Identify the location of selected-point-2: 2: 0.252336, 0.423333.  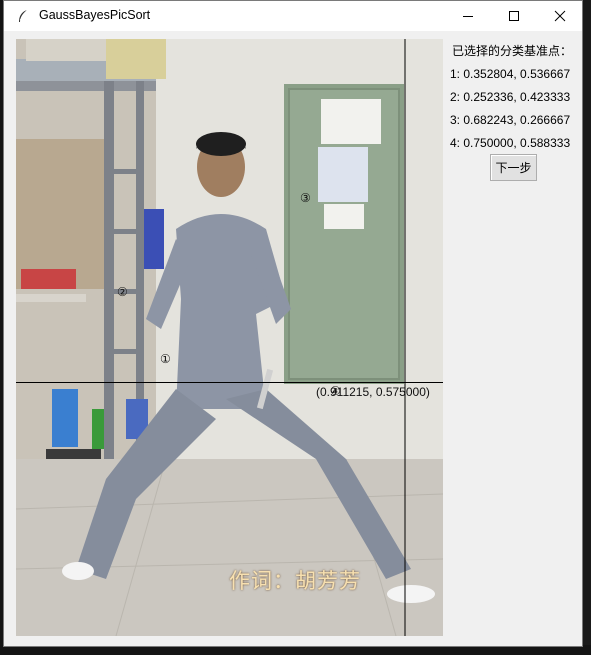
(510, 97).